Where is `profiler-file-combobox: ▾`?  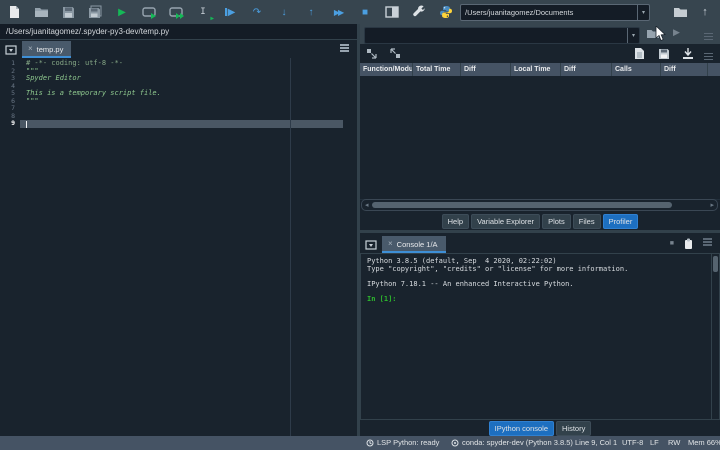
profiler-file-combobox: ▾ is located at coordinates (502, 35).